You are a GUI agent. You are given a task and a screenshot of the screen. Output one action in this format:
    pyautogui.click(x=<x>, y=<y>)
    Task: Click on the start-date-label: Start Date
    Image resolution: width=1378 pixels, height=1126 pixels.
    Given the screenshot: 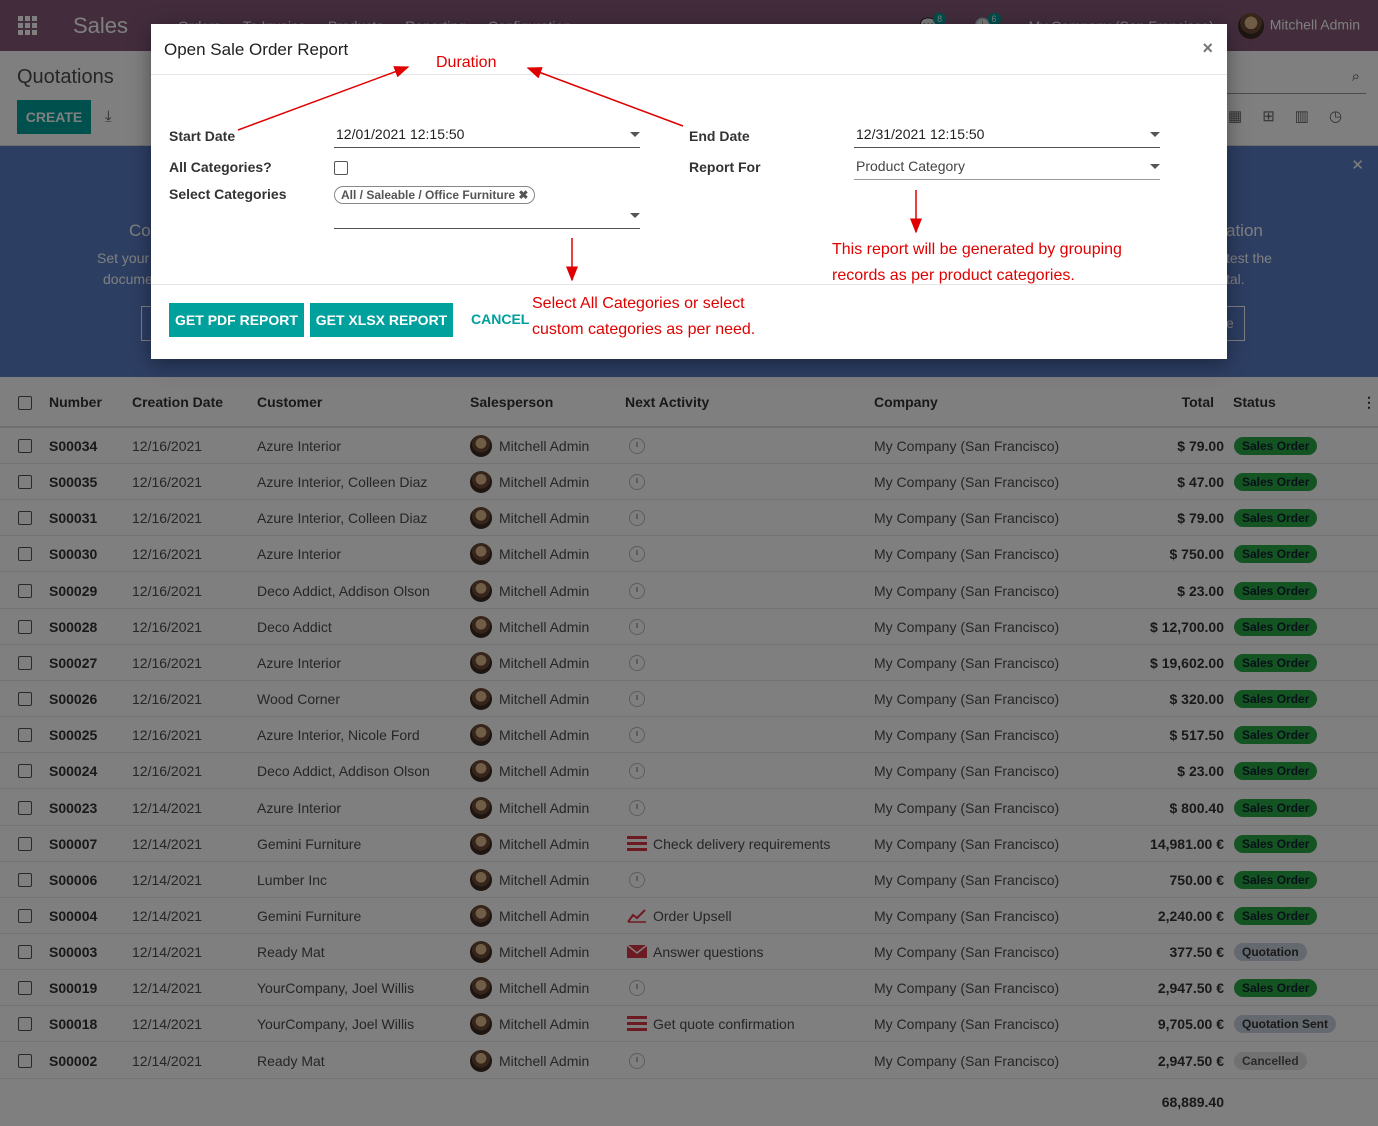 What is the action you would take?
    pyautogui.click(x=202, y=136)
    